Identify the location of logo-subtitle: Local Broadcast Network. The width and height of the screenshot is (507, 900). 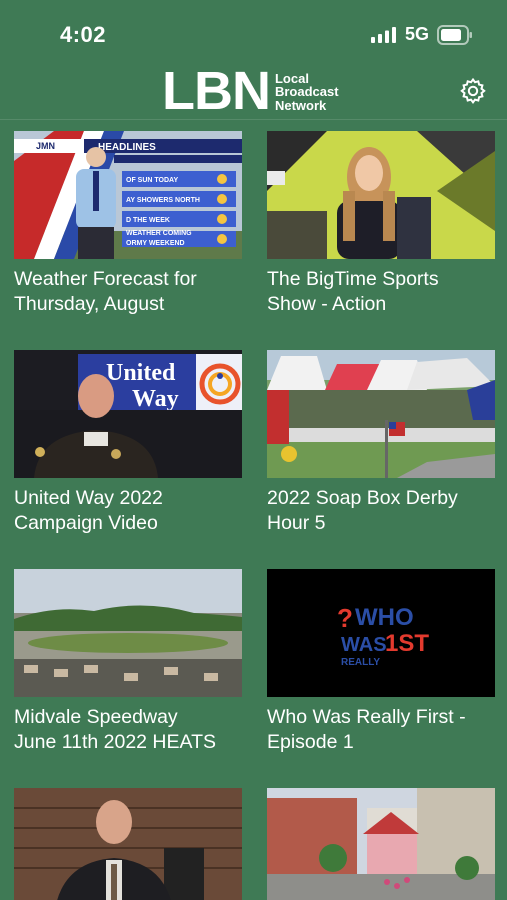
(307, 92).